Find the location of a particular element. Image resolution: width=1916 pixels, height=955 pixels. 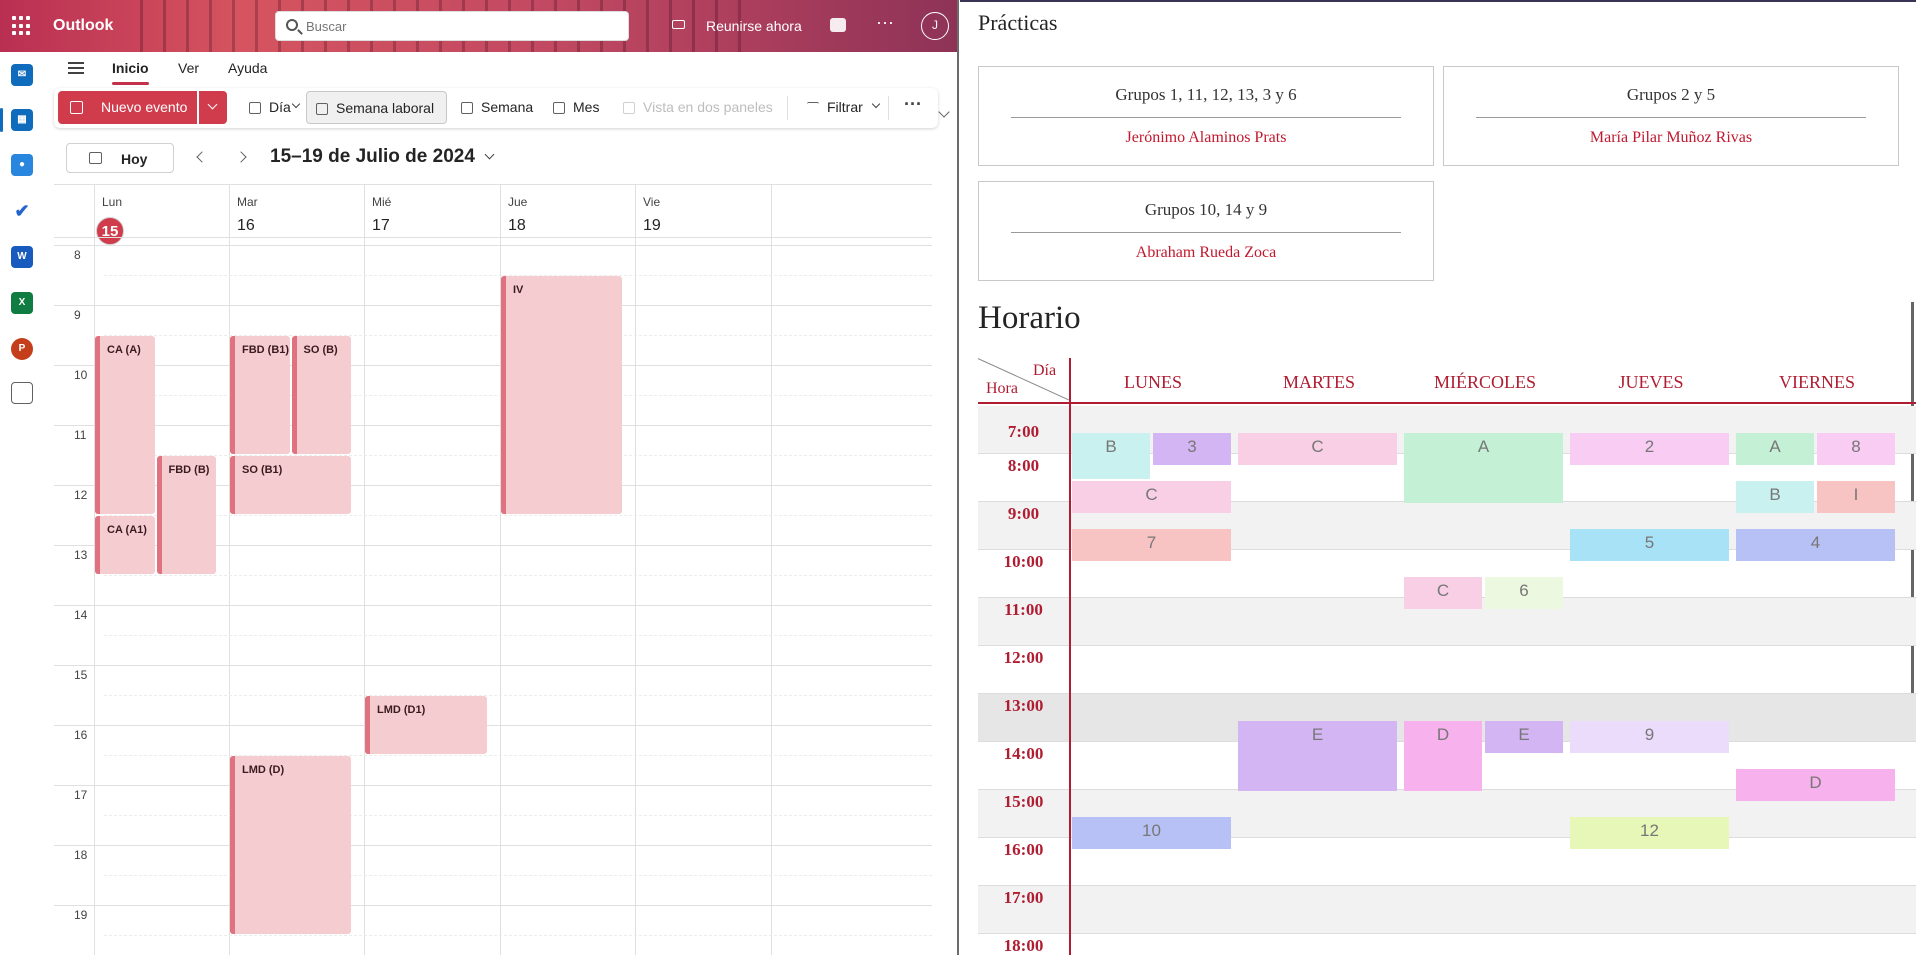

hour-label: 13 is located at coordinates (81, 555).